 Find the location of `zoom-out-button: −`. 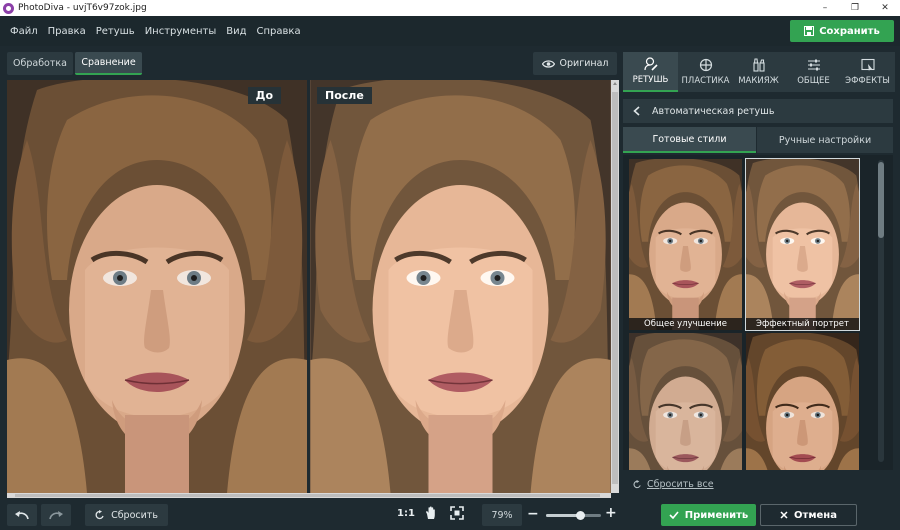

zoom-out-button: − is located at coordinates (533, 514).